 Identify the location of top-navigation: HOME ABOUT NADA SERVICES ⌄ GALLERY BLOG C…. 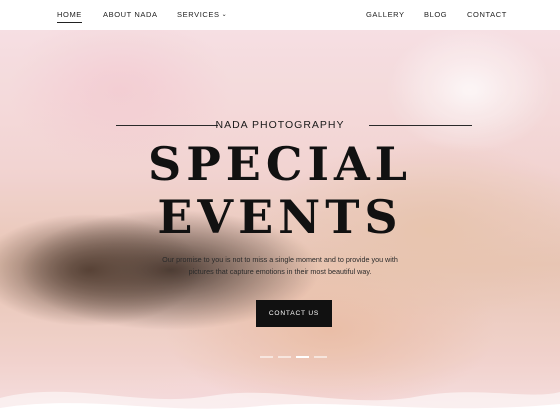
(280, 15).